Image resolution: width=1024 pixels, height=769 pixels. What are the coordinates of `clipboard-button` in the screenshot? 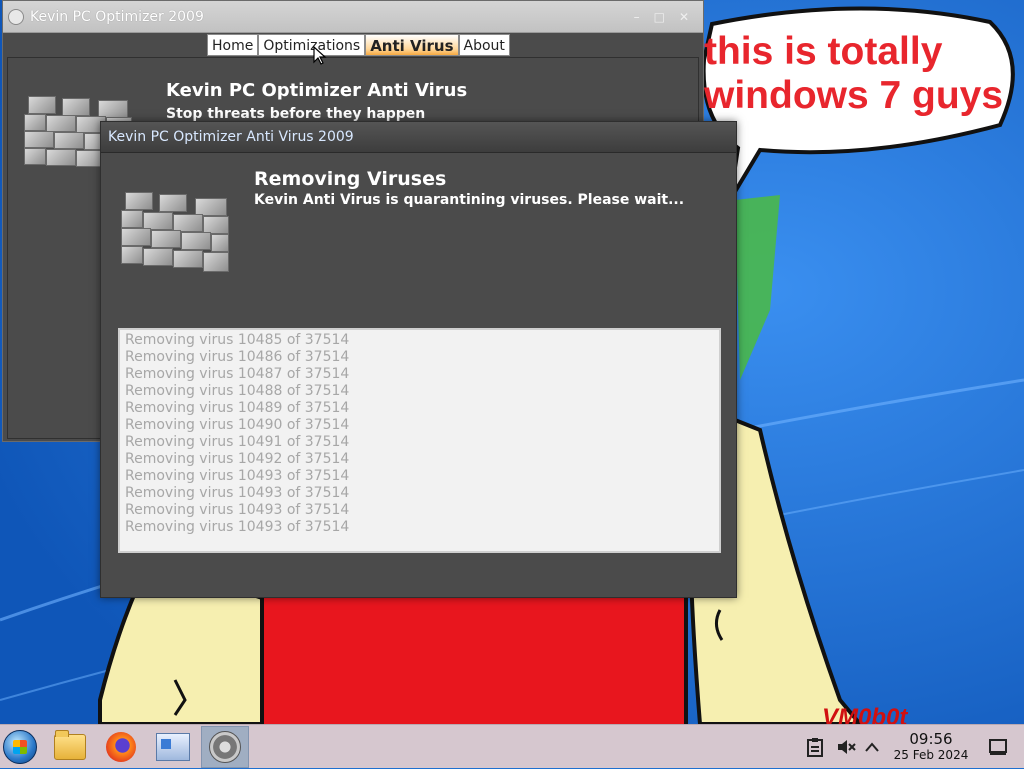 It's located at (815, 747).